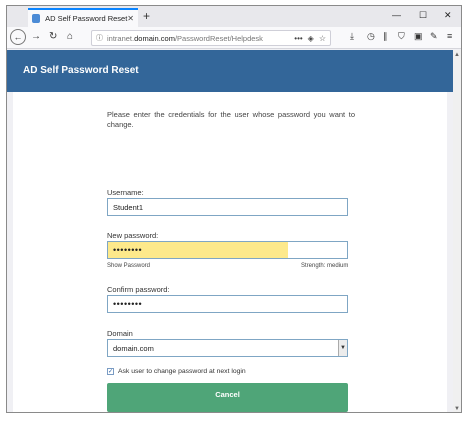  Describe the element at coordinates (128, 266) in the screenshot. I see `show-password-link: Show Password` at that location.